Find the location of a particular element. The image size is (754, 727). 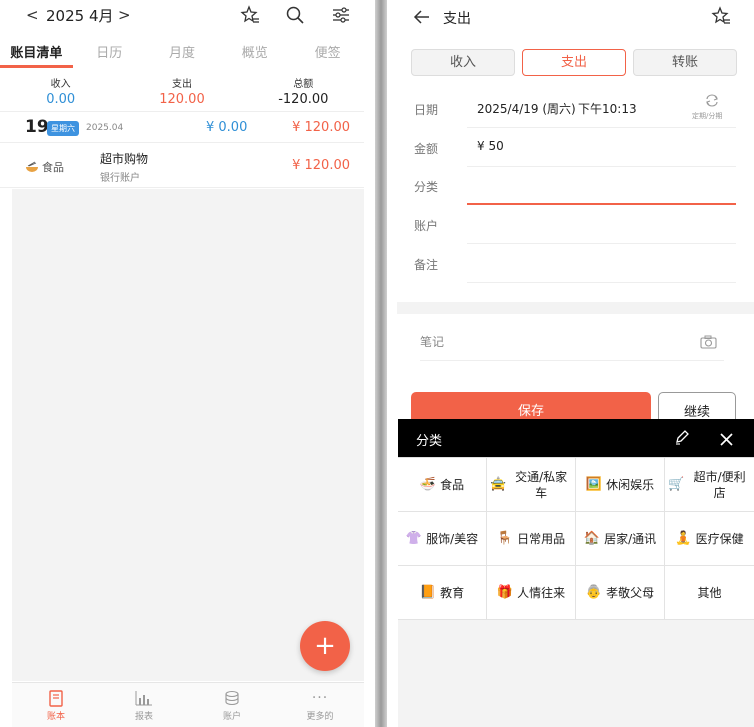

category-parents: 👵 孝敬父母 is located at coordinates (620, 593).